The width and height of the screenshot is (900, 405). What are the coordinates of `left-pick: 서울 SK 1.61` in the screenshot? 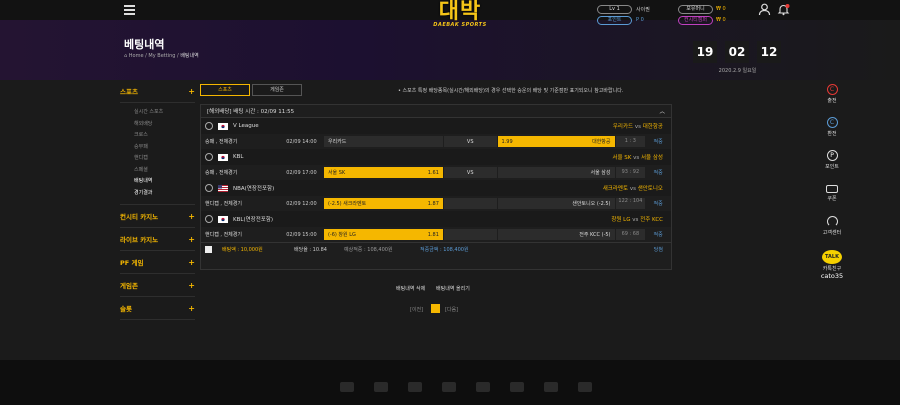 It's located at (383, 172).